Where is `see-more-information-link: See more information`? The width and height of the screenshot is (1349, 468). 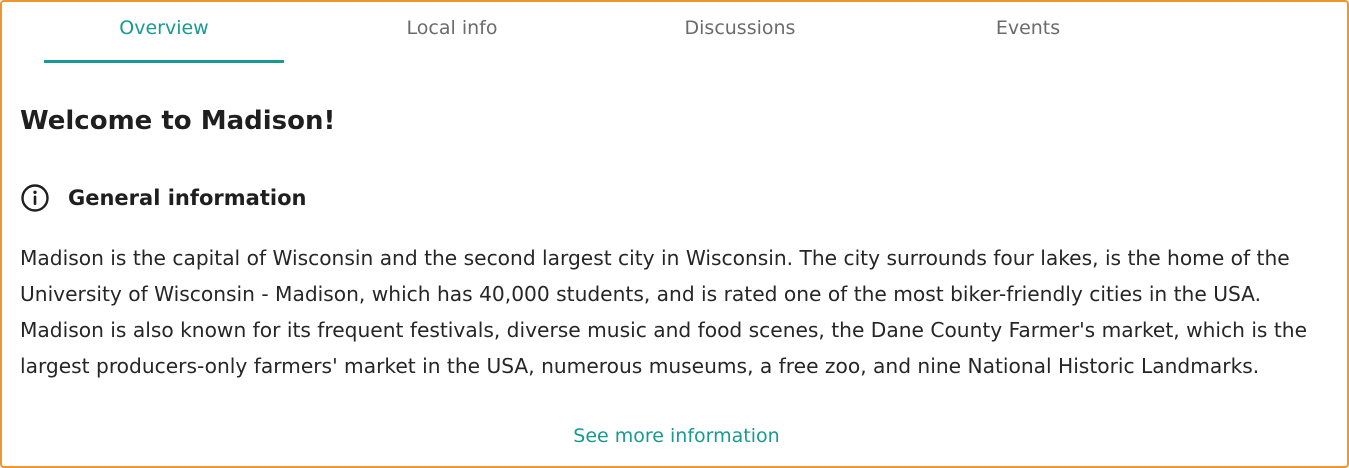
see-more-information-link: See more information is located at coordinates (674, 436).